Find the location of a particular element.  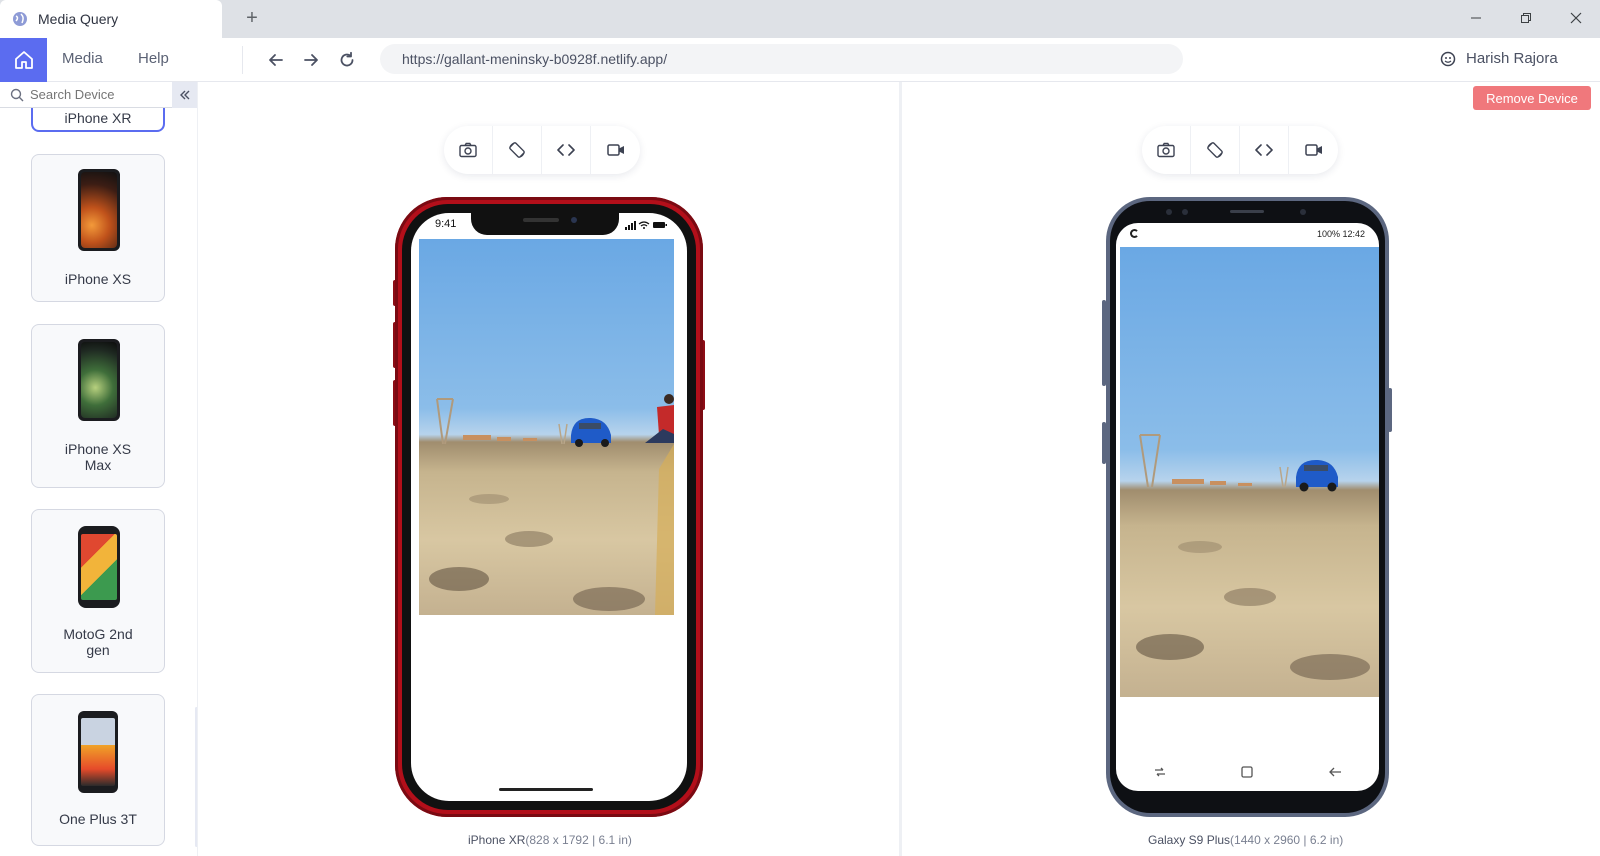

pane-divider is located at coordinates (900, 469).